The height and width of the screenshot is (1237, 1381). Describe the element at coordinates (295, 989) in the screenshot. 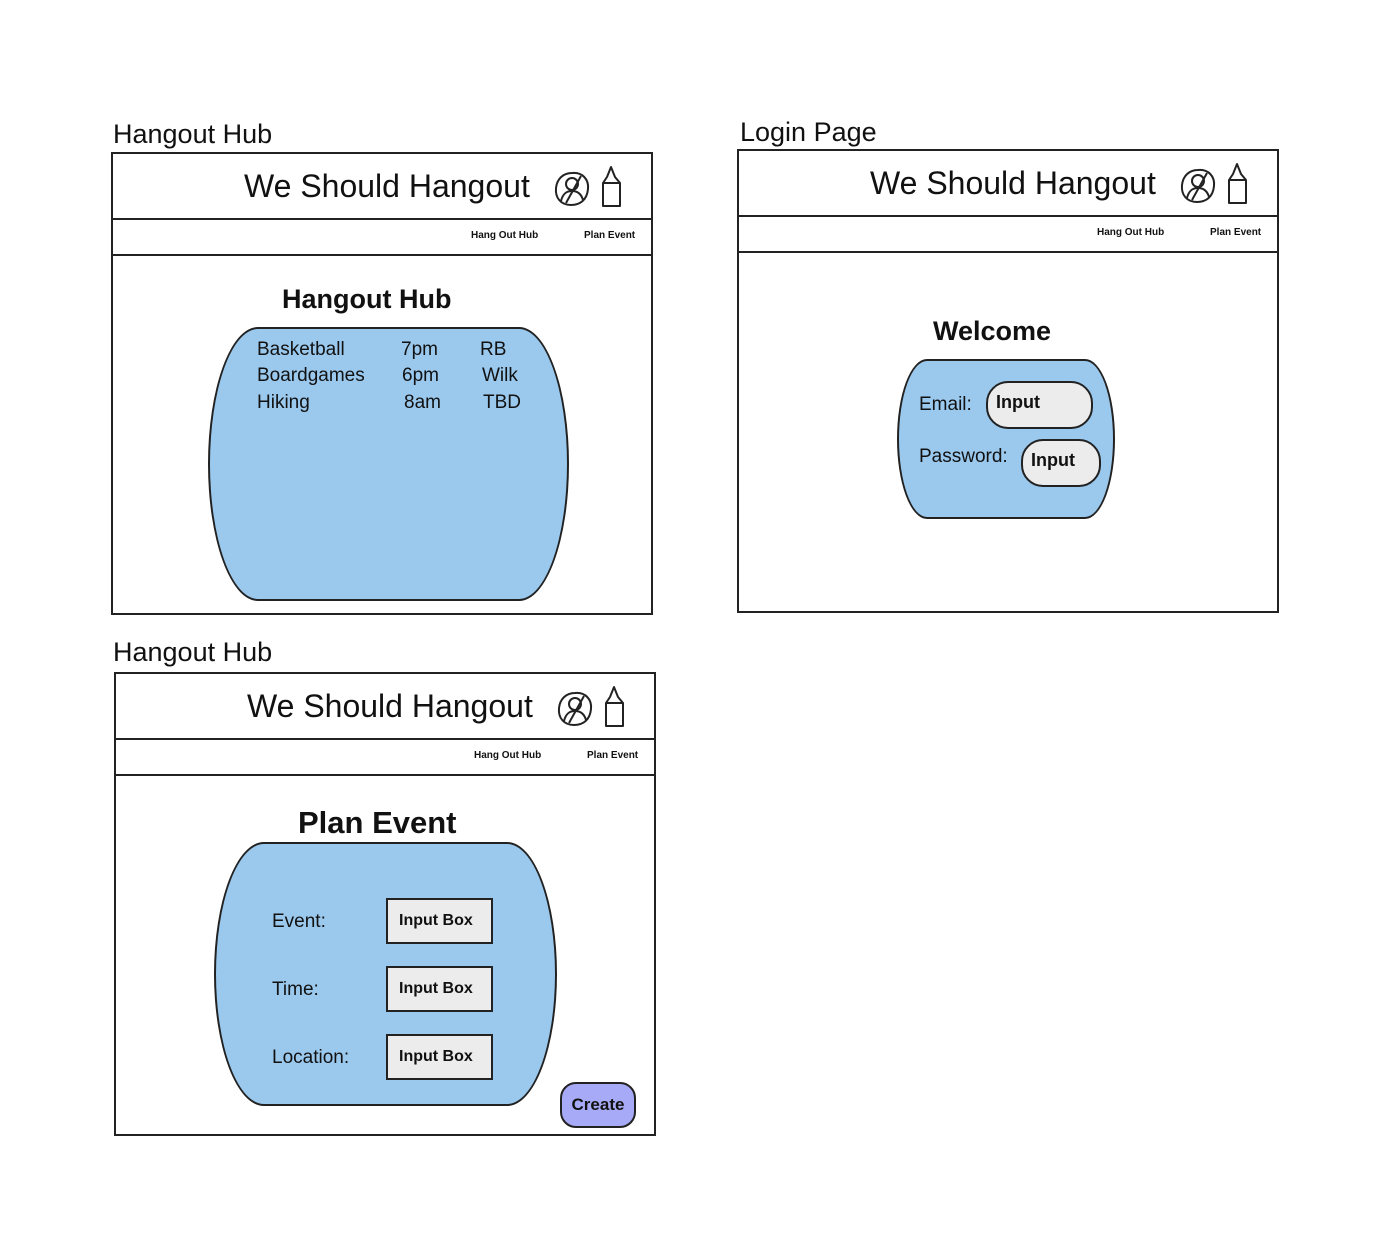

I see `time-label: Time:` at that location.